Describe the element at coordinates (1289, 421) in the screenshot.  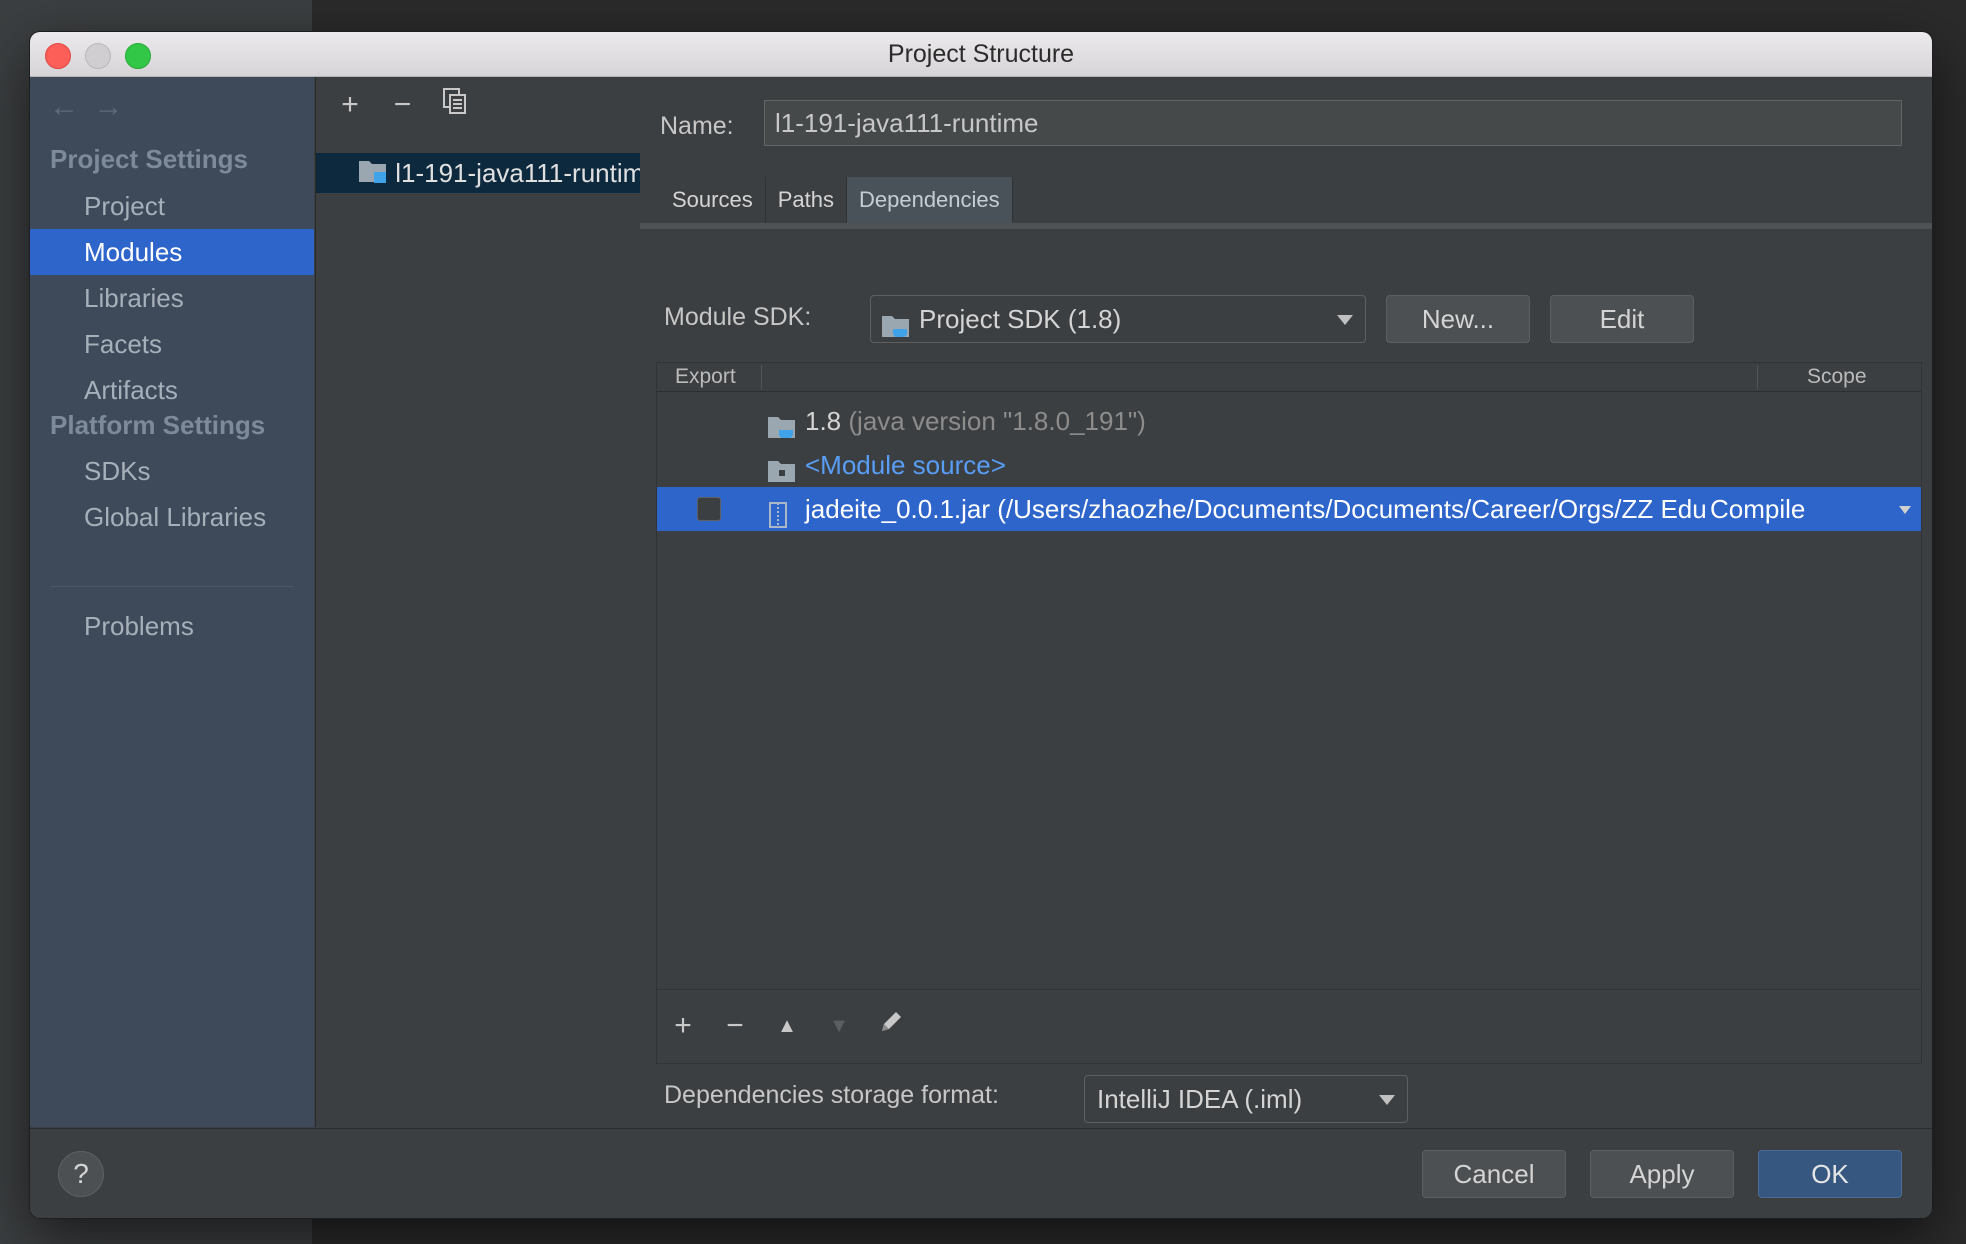
I see `table-row: 1.8 (java version "1.8.0_191")` at that location.